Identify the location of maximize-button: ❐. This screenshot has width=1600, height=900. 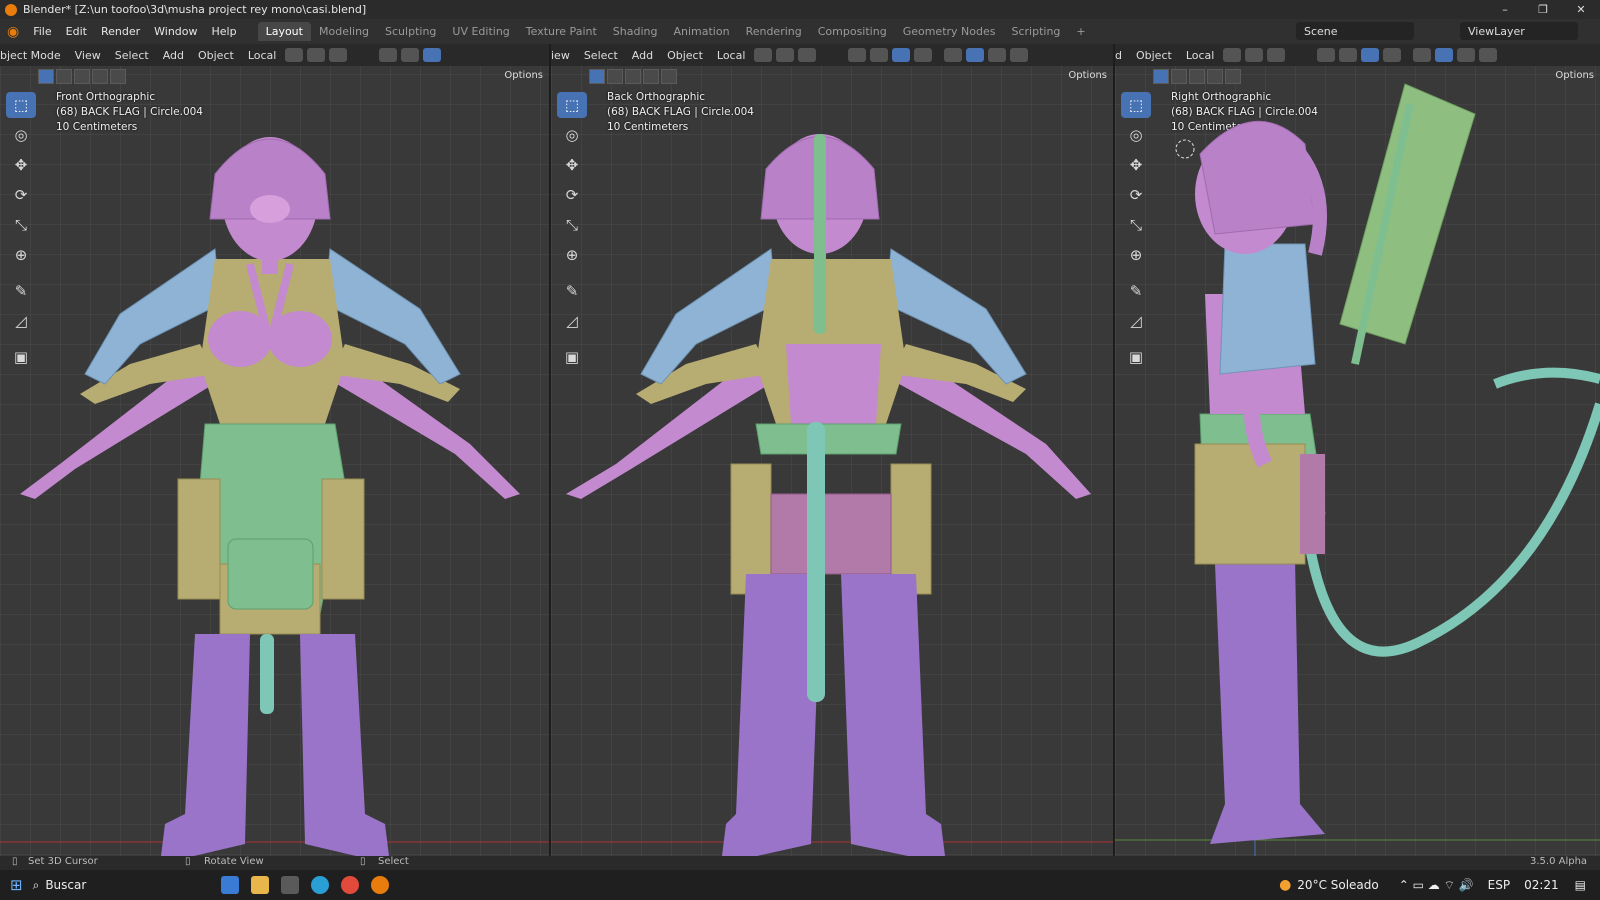
(1543, 9).